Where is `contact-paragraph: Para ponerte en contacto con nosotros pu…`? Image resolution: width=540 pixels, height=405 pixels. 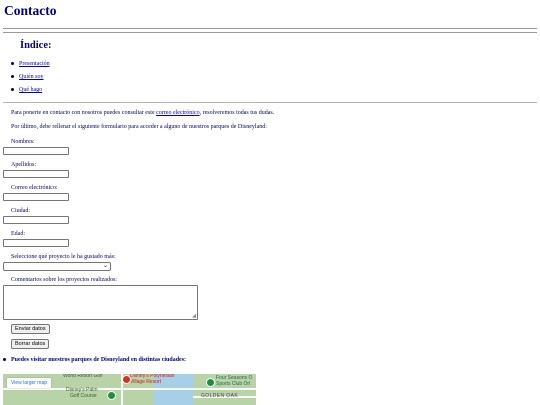
contact-paragraph: Para ponerte en contacto con nosotros pu… is located at coordinates (142, 113).